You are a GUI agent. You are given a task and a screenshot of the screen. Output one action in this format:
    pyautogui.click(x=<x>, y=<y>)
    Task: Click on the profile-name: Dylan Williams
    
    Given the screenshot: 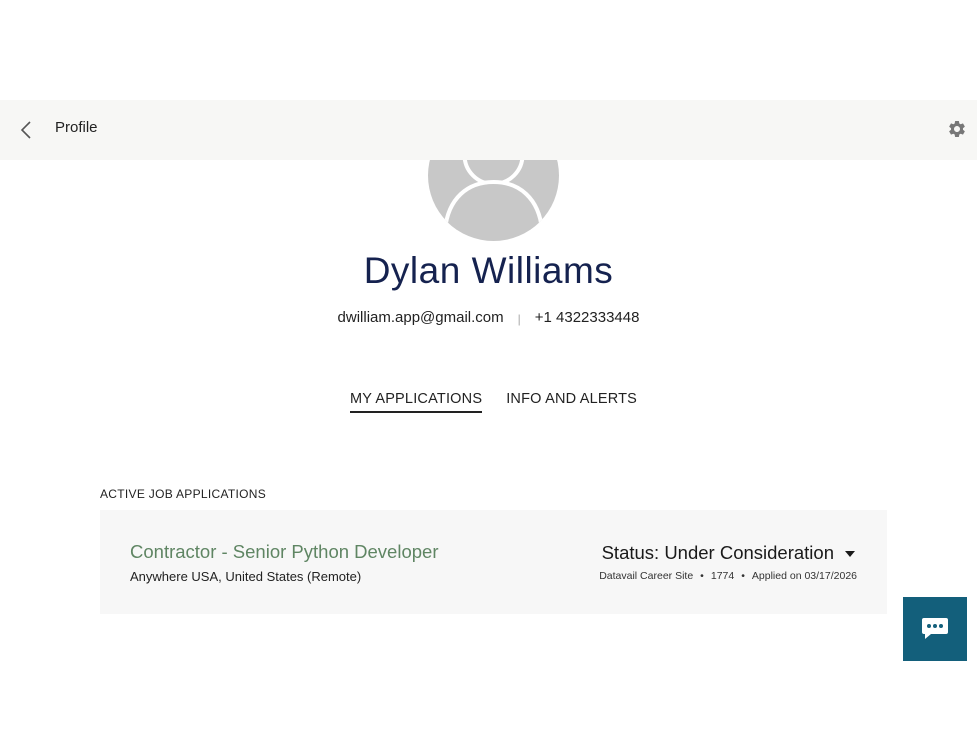 What is the action you would take?
    pyautogui.click(x=488, y=270)
    